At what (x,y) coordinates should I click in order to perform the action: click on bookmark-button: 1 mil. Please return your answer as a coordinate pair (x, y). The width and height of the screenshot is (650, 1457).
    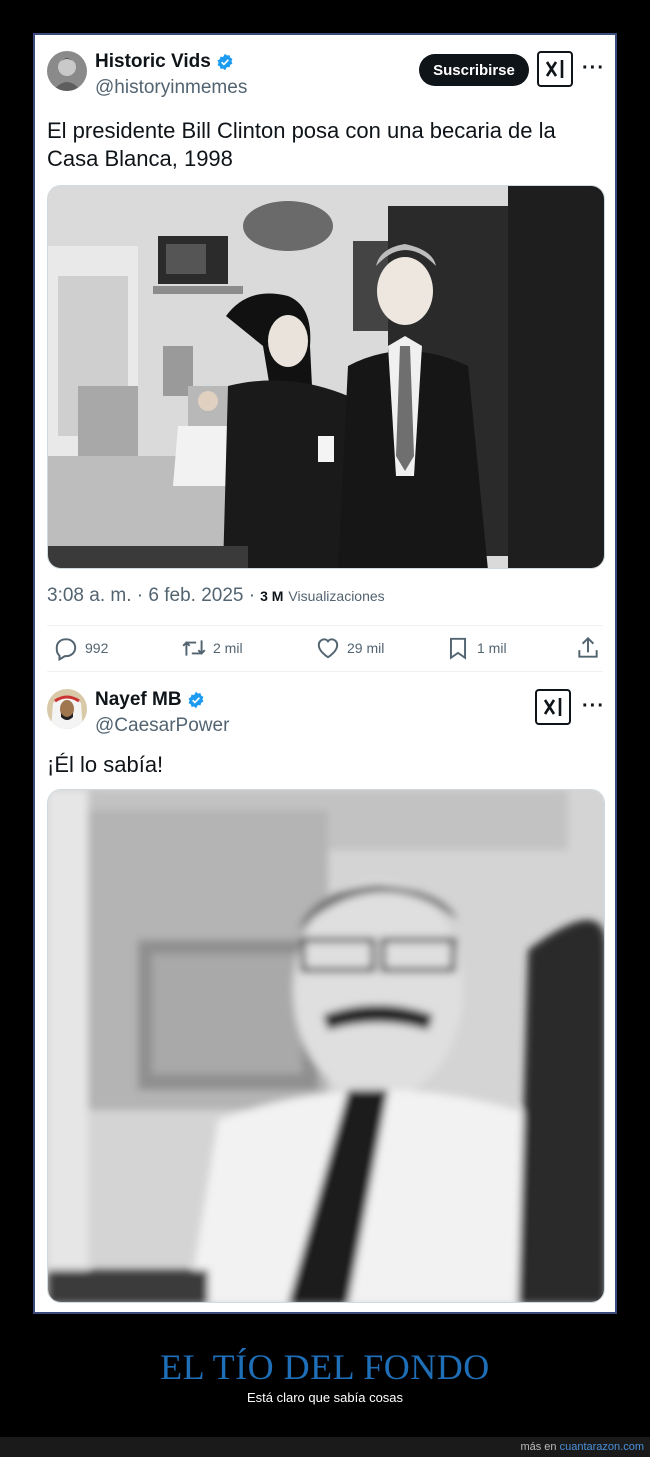
    Looking at the image, I should click on (476, 648).